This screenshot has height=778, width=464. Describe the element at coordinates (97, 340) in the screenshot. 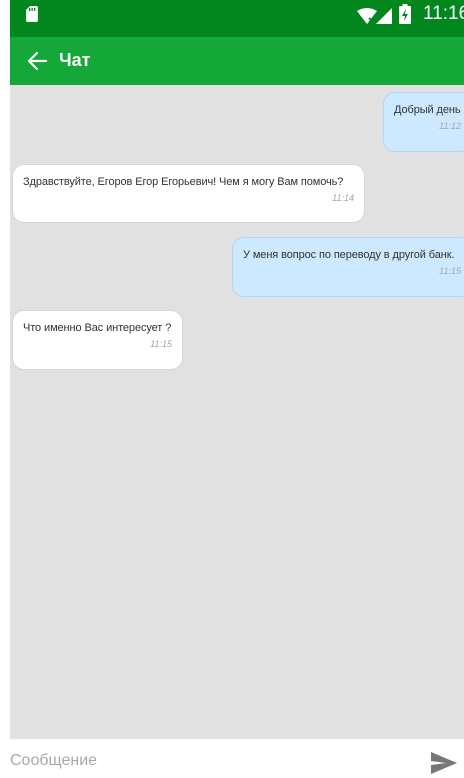

I see `incoming-message: Что именно Вас интересует ? 11:15` at that location.